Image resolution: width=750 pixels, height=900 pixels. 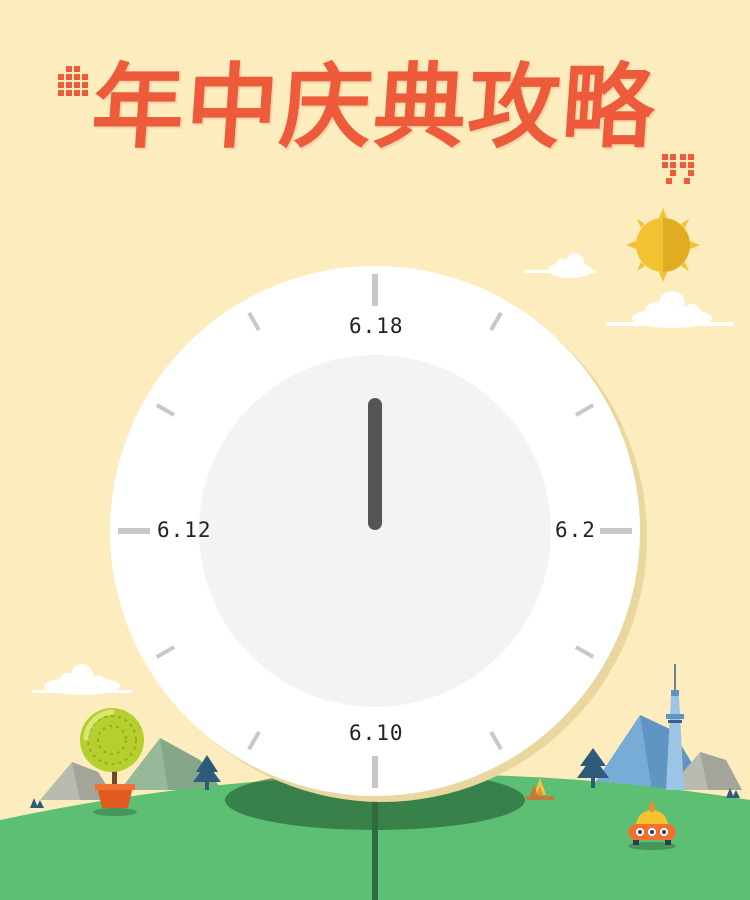 What do you see at coordinates (374, 107) in the screenshot?
I see `page-title: 年中庆典攻略` at bounding box center [374, 107].